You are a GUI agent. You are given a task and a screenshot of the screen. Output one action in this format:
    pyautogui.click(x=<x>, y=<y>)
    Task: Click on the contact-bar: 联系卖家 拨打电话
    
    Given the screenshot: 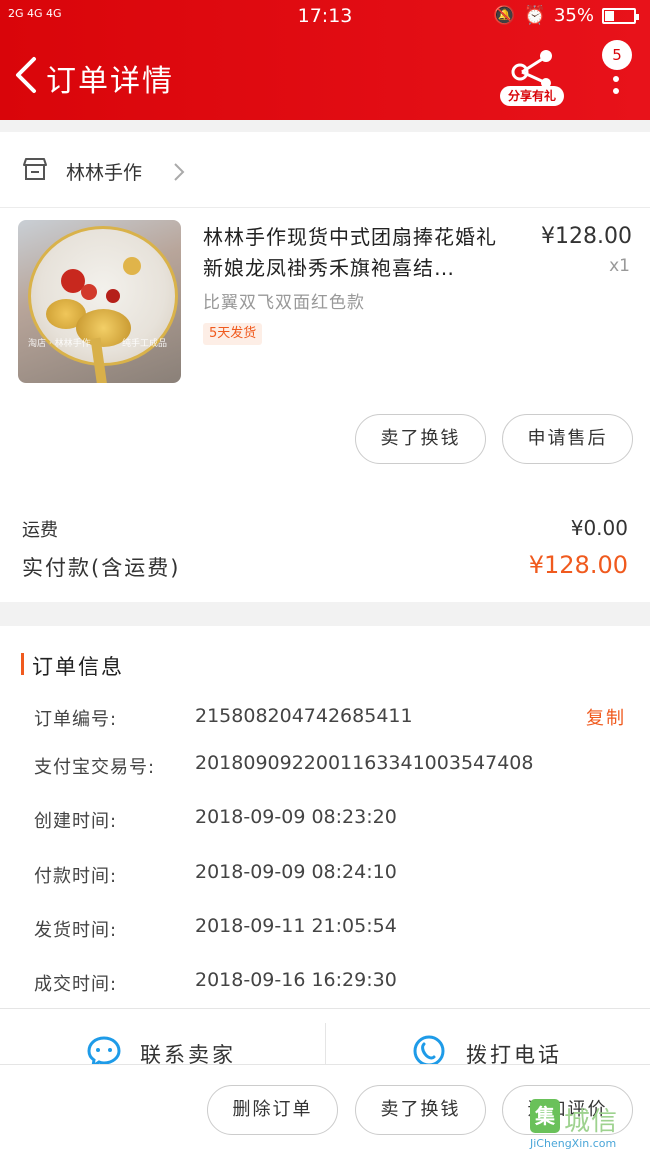 What is the action you would take?
    pyautogui.click(x=325, y=1037)
    